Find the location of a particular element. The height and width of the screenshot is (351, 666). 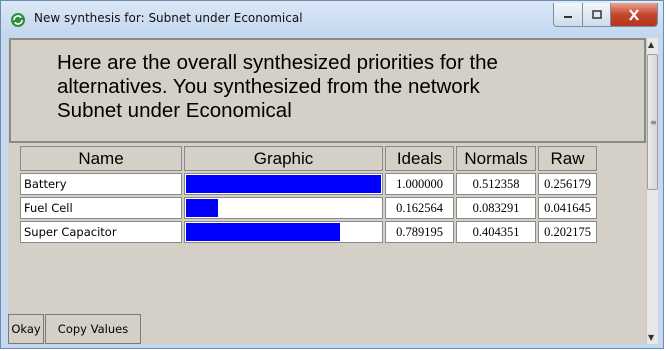

raw-value: 0.256179 is located at coordinates (567, 184).